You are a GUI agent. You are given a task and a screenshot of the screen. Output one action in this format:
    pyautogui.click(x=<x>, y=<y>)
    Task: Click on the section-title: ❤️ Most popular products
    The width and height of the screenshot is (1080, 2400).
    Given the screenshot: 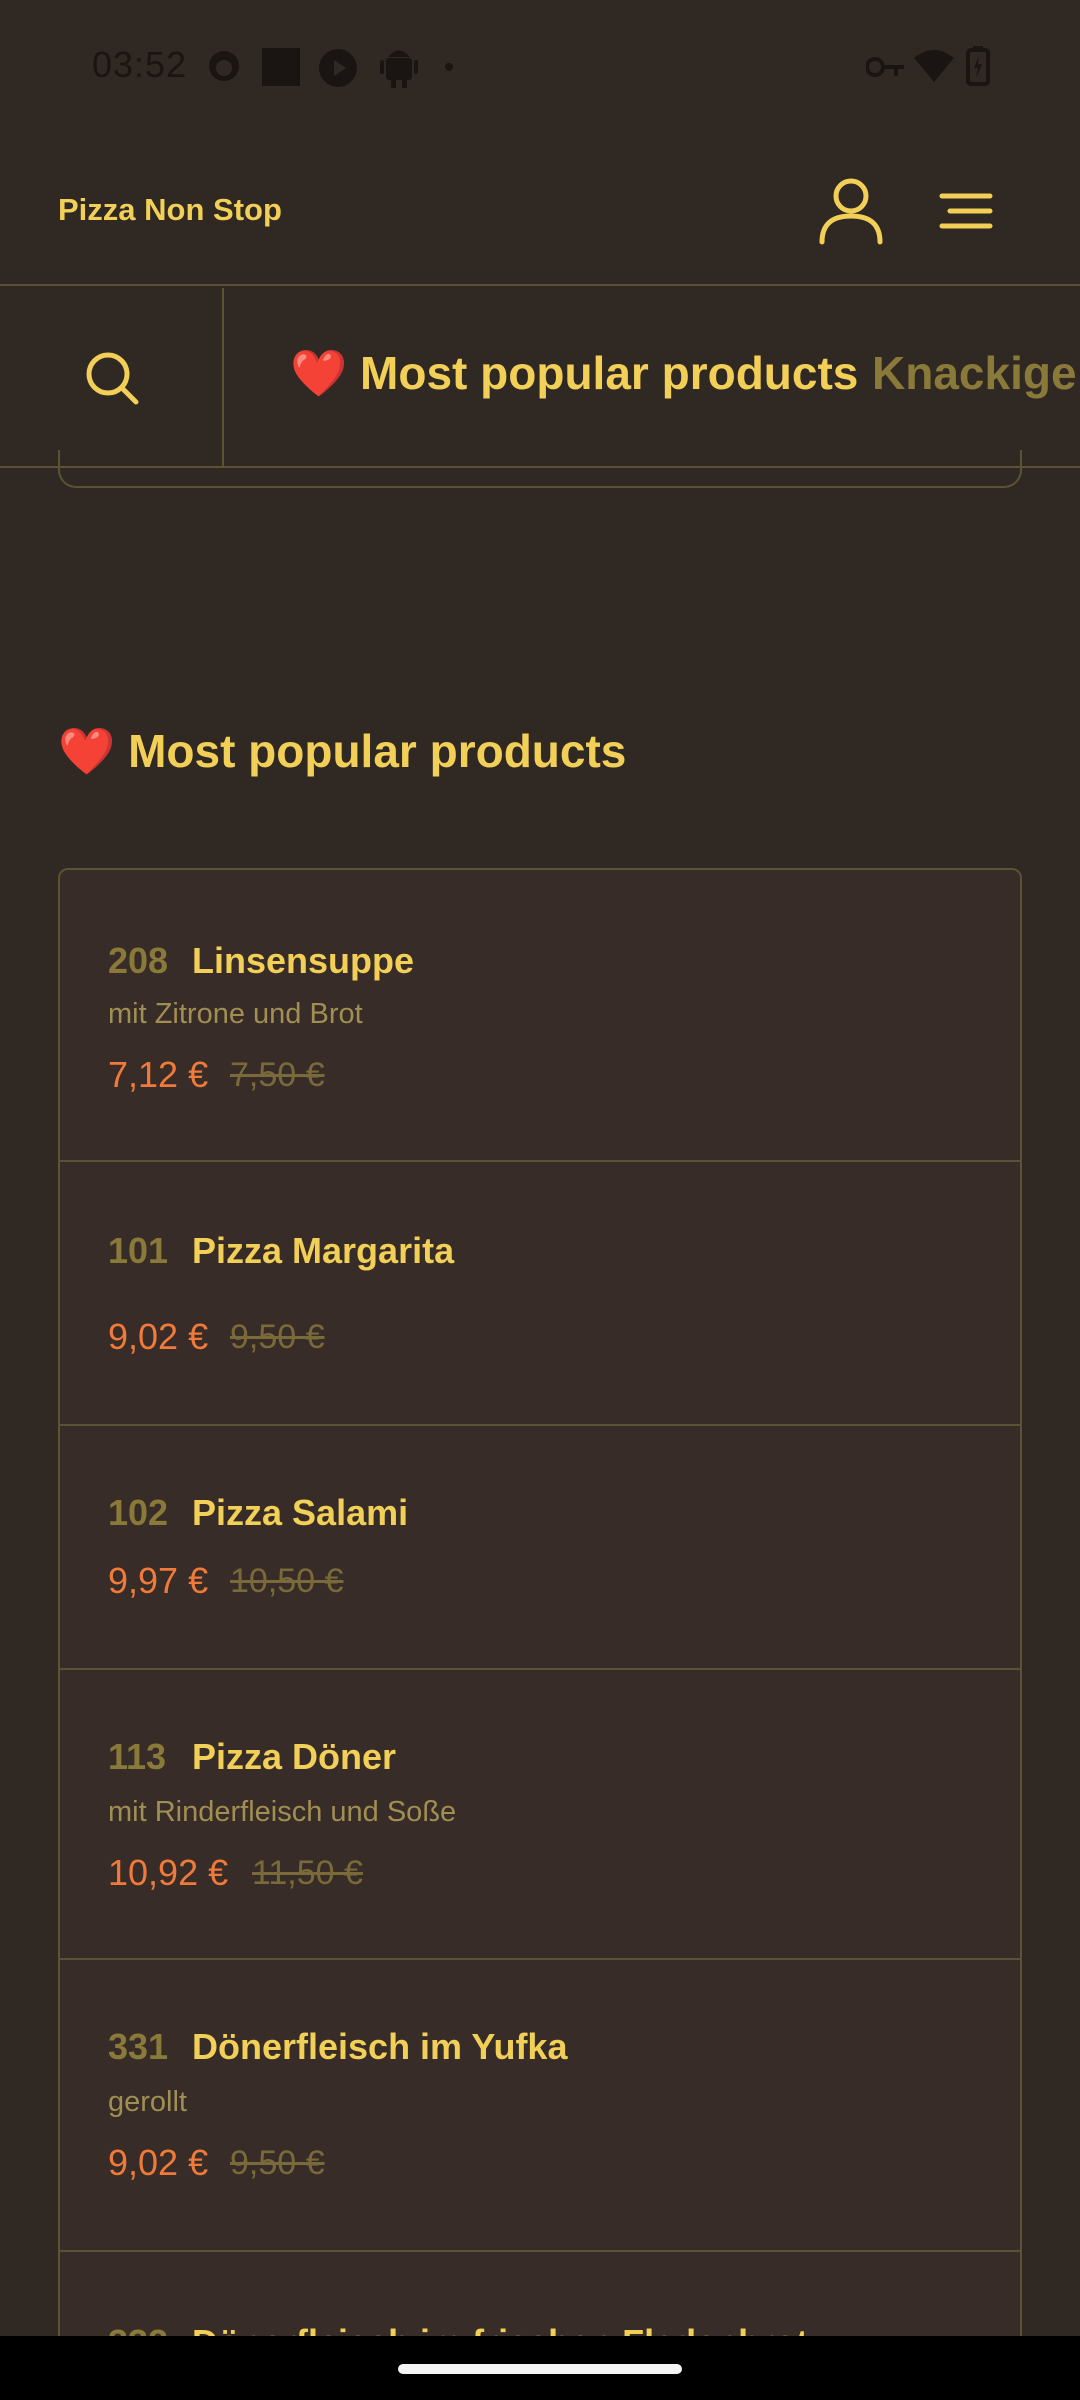 What is the action you would take?
    pyautogui.click(x=342, y=751)
    